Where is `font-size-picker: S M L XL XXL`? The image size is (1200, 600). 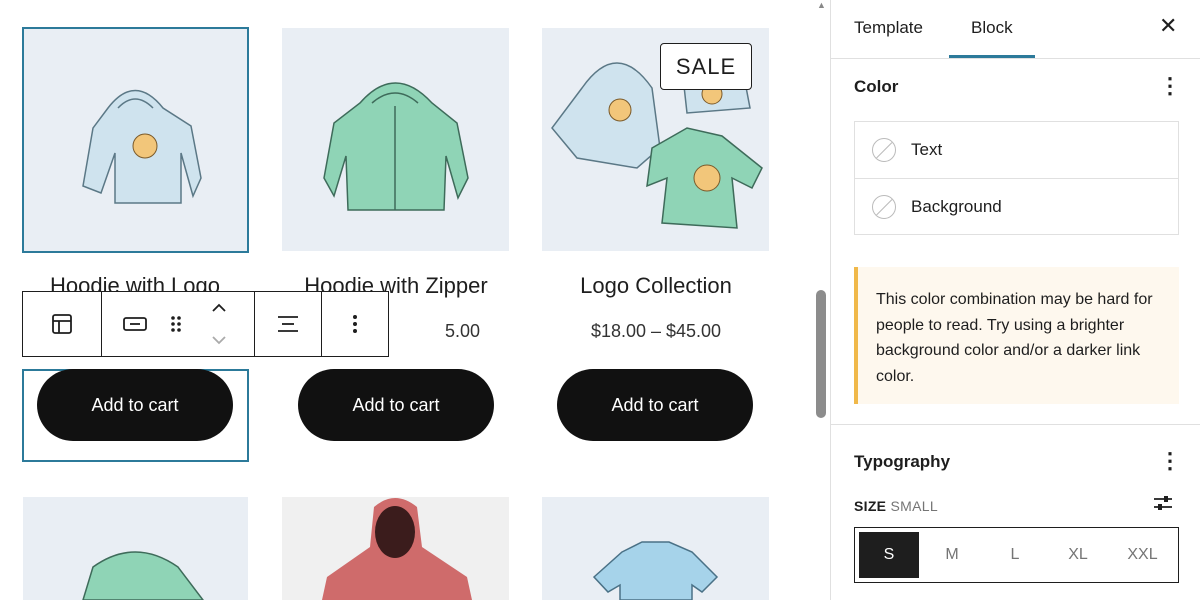 font-size-picker: S M L XL XXL is located at coordinates (1016, 555).